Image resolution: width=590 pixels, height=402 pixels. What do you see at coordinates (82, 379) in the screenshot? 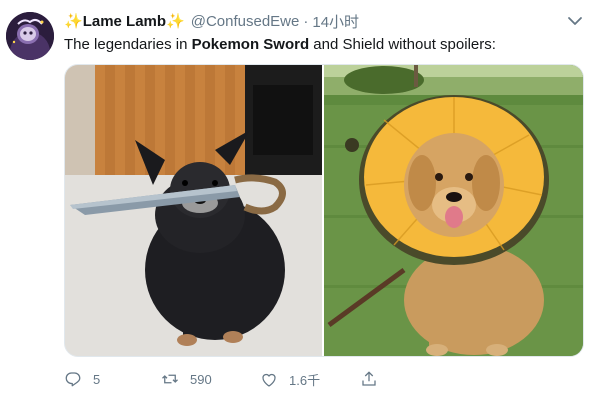
I see `reply-button: 5` at bounding box center [82, 379].